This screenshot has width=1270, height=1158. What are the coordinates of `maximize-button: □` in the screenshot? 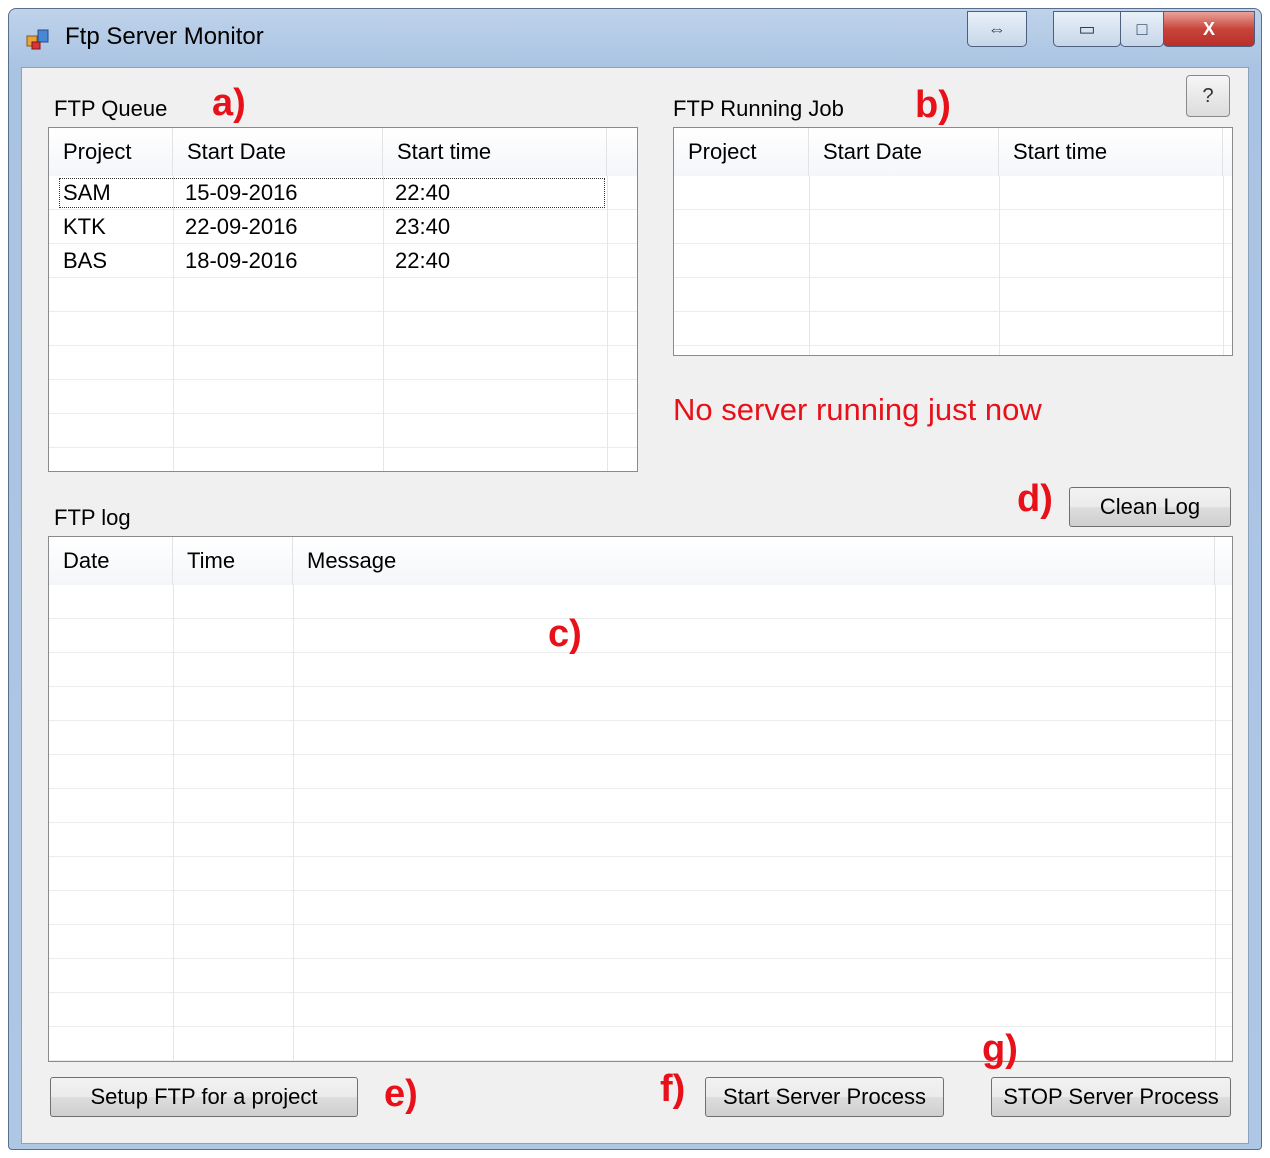 It's located at (1142, 29).